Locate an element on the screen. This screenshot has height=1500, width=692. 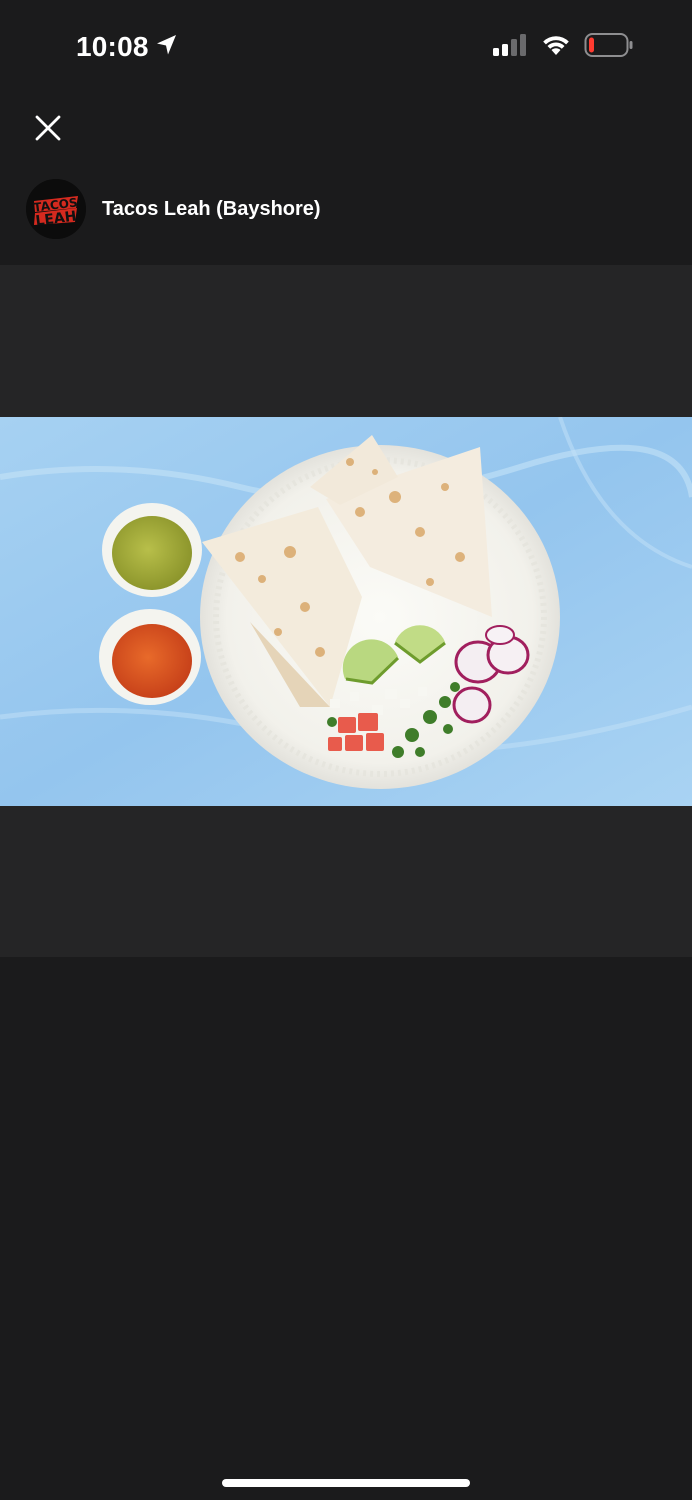
status-bar: 10:08 is located at coordinates (346, 47).